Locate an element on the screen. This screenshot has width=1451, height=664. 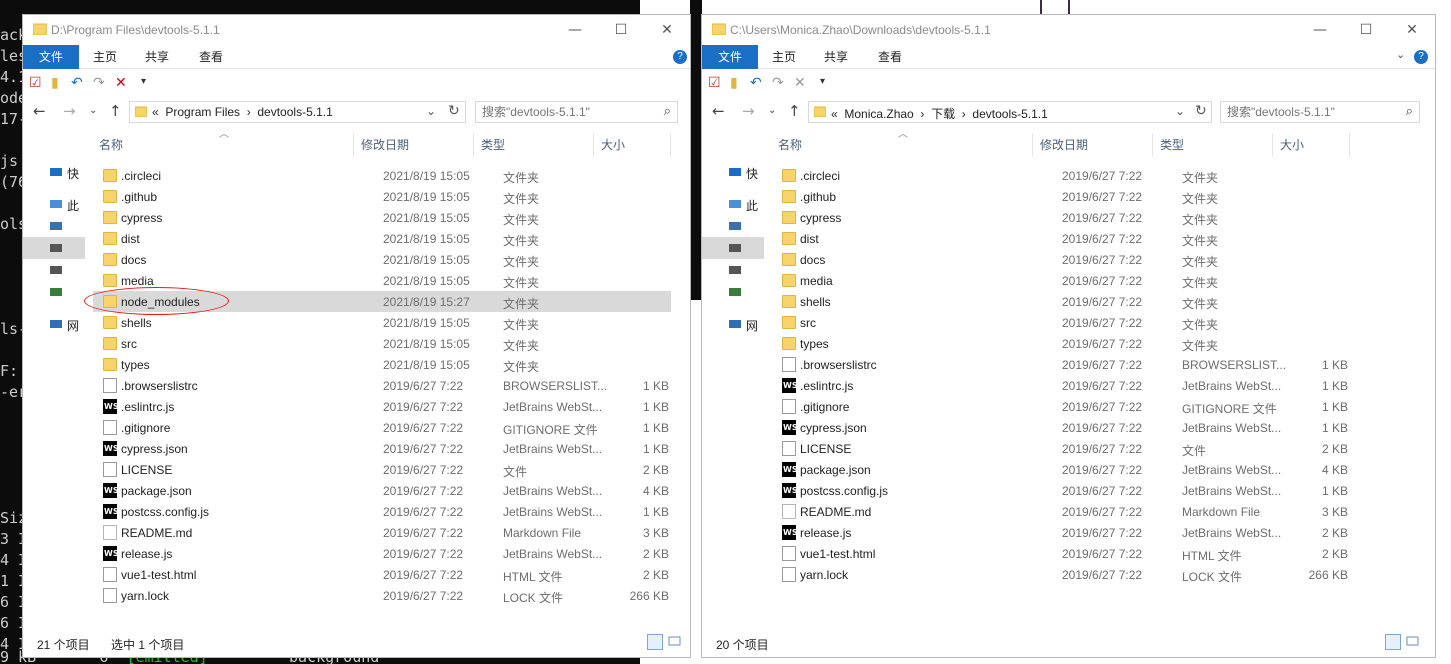
file-row: vue1-test.html 2019/6/27 7:22 HTML 文件 2 KB is located at coordinates (1061, 553).